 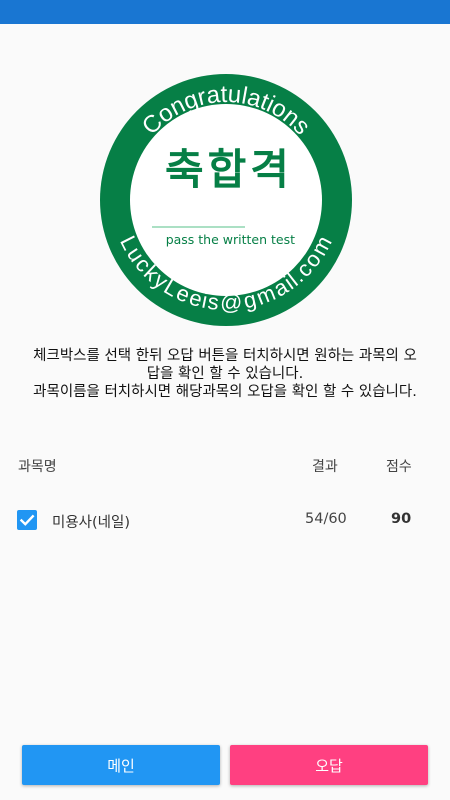 What do you see at coordinates (399, 467) in the screenshot?
I see `header-score: 점수` at bounding box center [399, 467].